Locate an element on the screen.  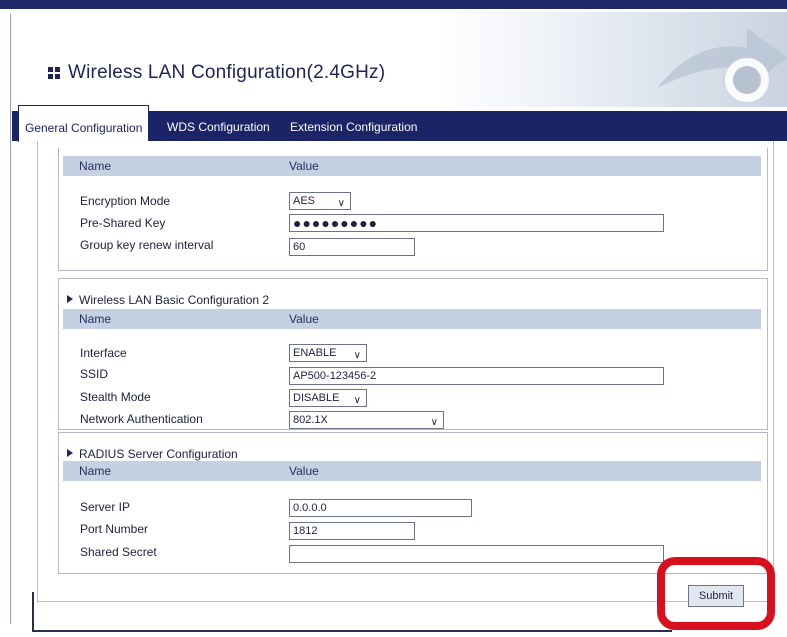
basic-config-2-title: Wireless LAN Basic Configuration 2 is located at coordinates (168, 300).